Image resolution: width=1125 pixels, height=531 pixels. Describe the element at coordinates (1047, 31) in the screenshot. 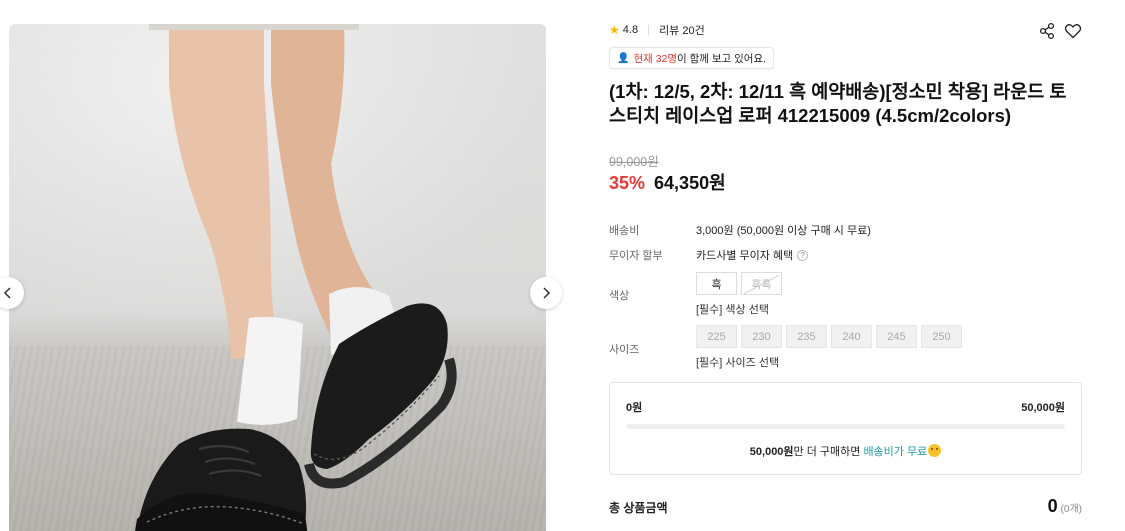

I see `share-icon` at that location.